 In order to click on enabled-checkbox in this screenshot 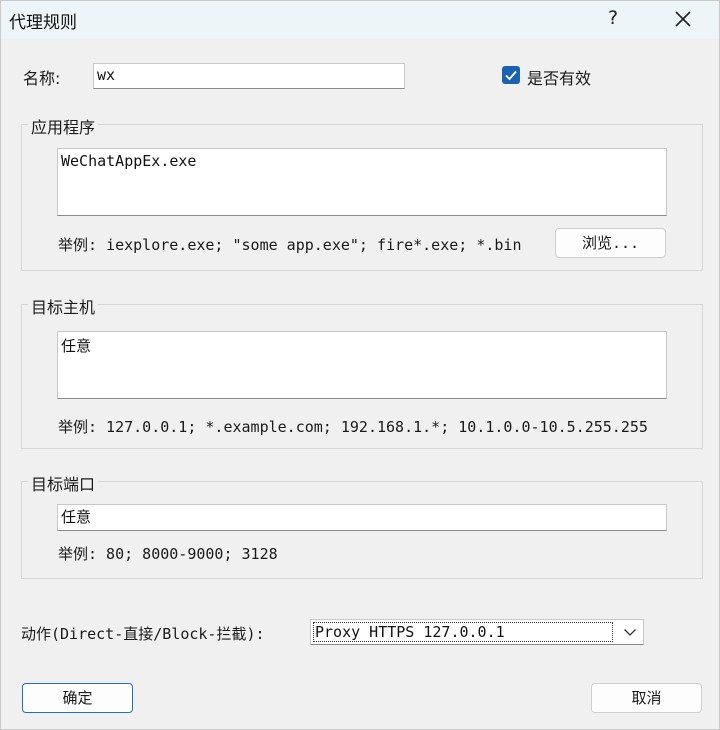, I will do `click(511, 75)`.